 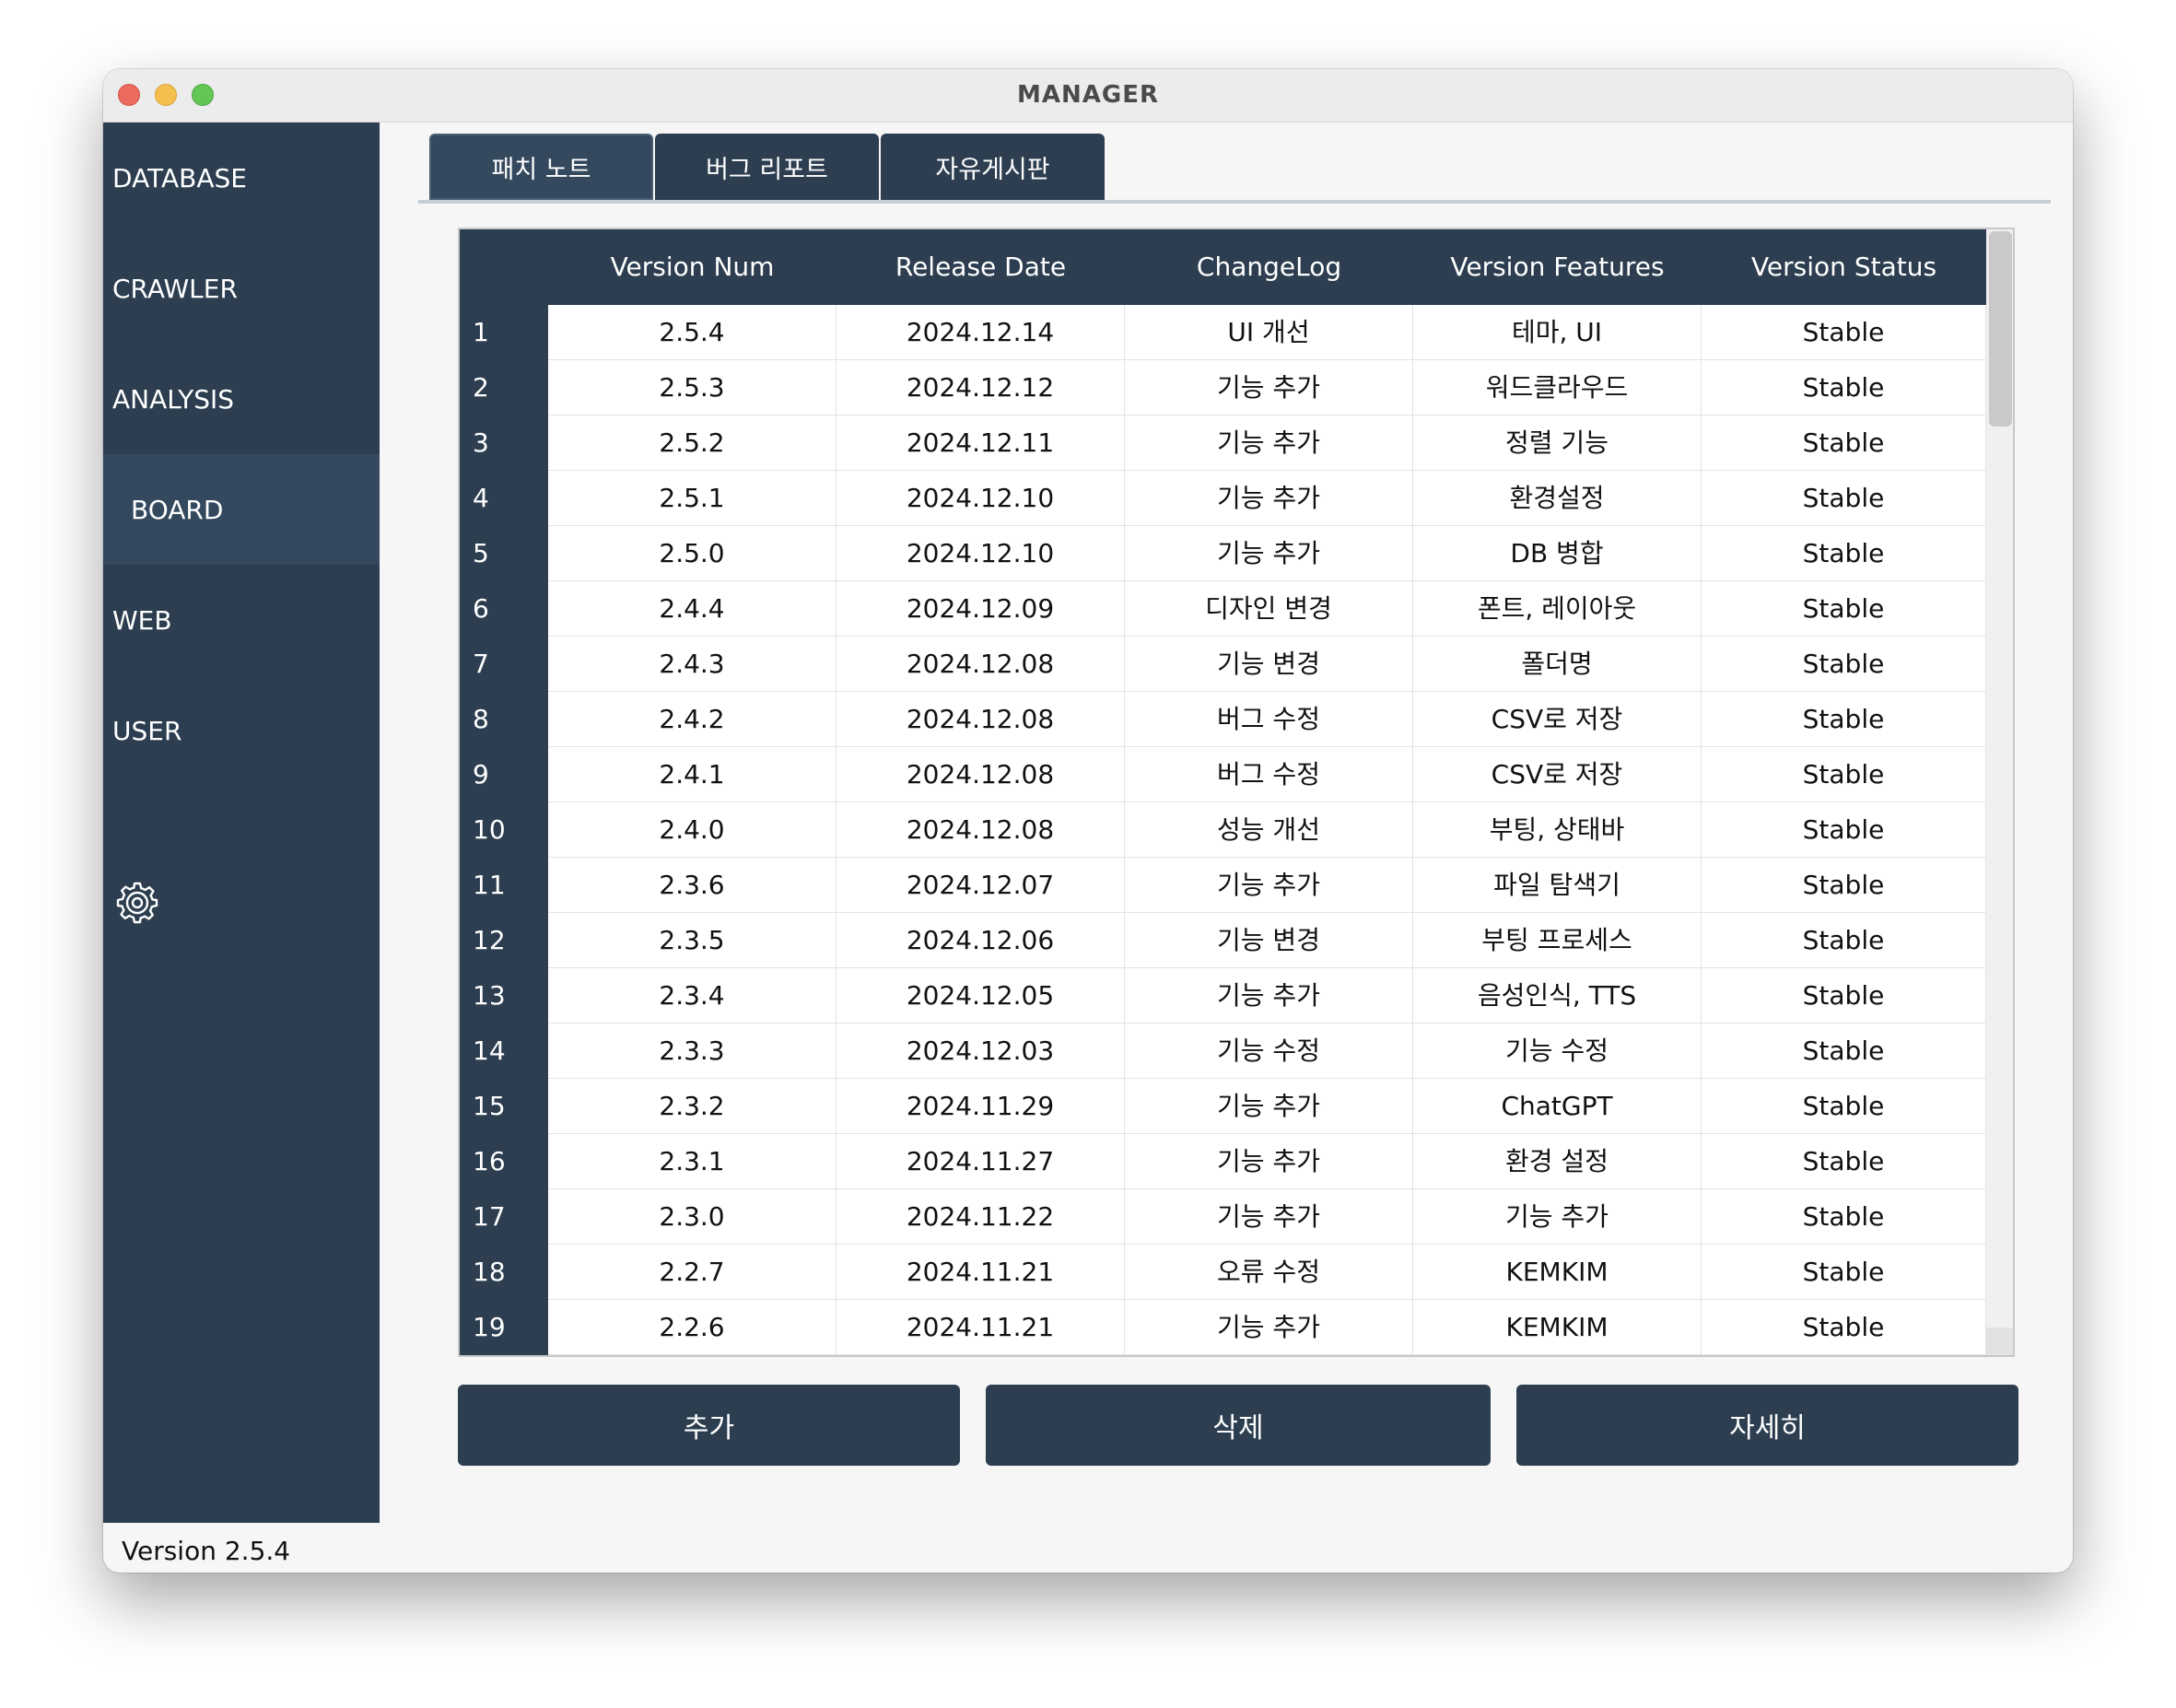 I want to click on version-num-cell: 2.3.2, so click(x=692, y=1106).